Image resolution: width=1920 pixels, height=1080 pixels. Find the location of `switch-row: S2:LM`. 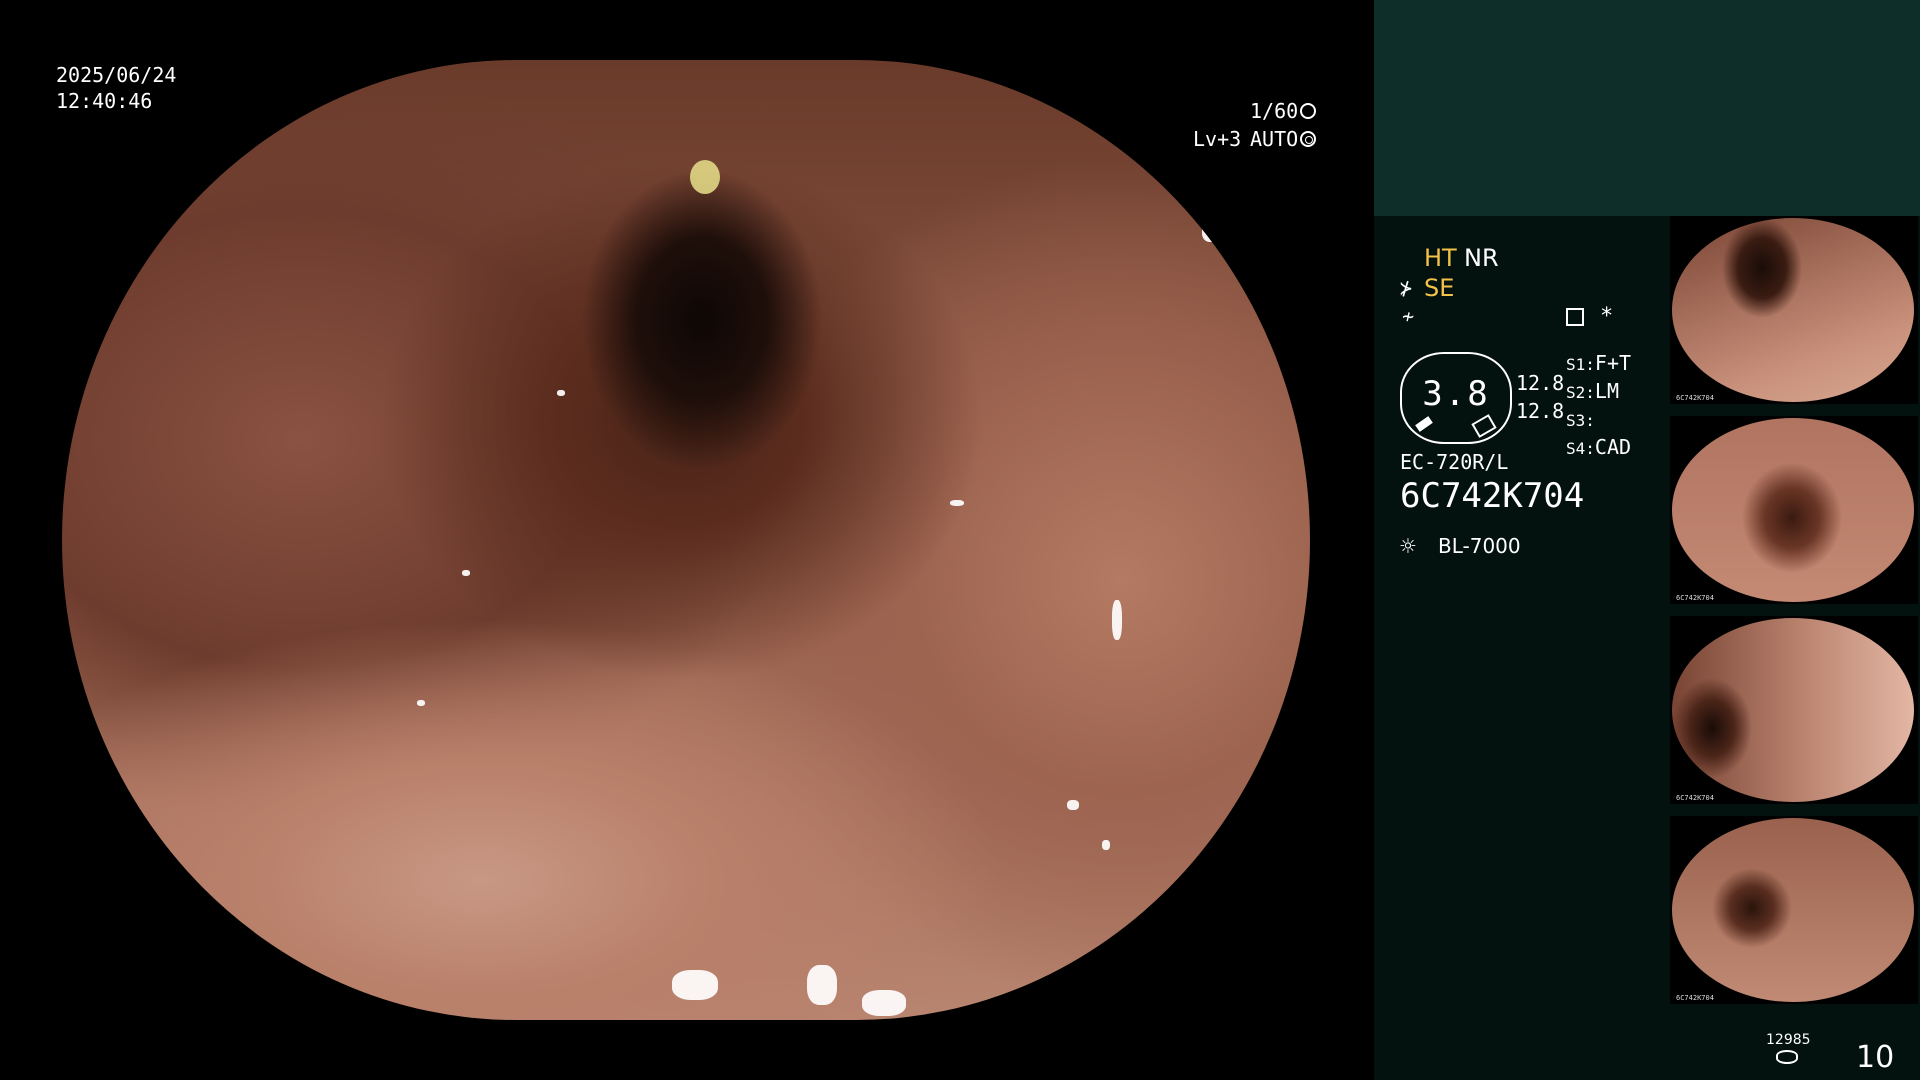

switch-row: S2:LM is located at coordinates (1598, 392).